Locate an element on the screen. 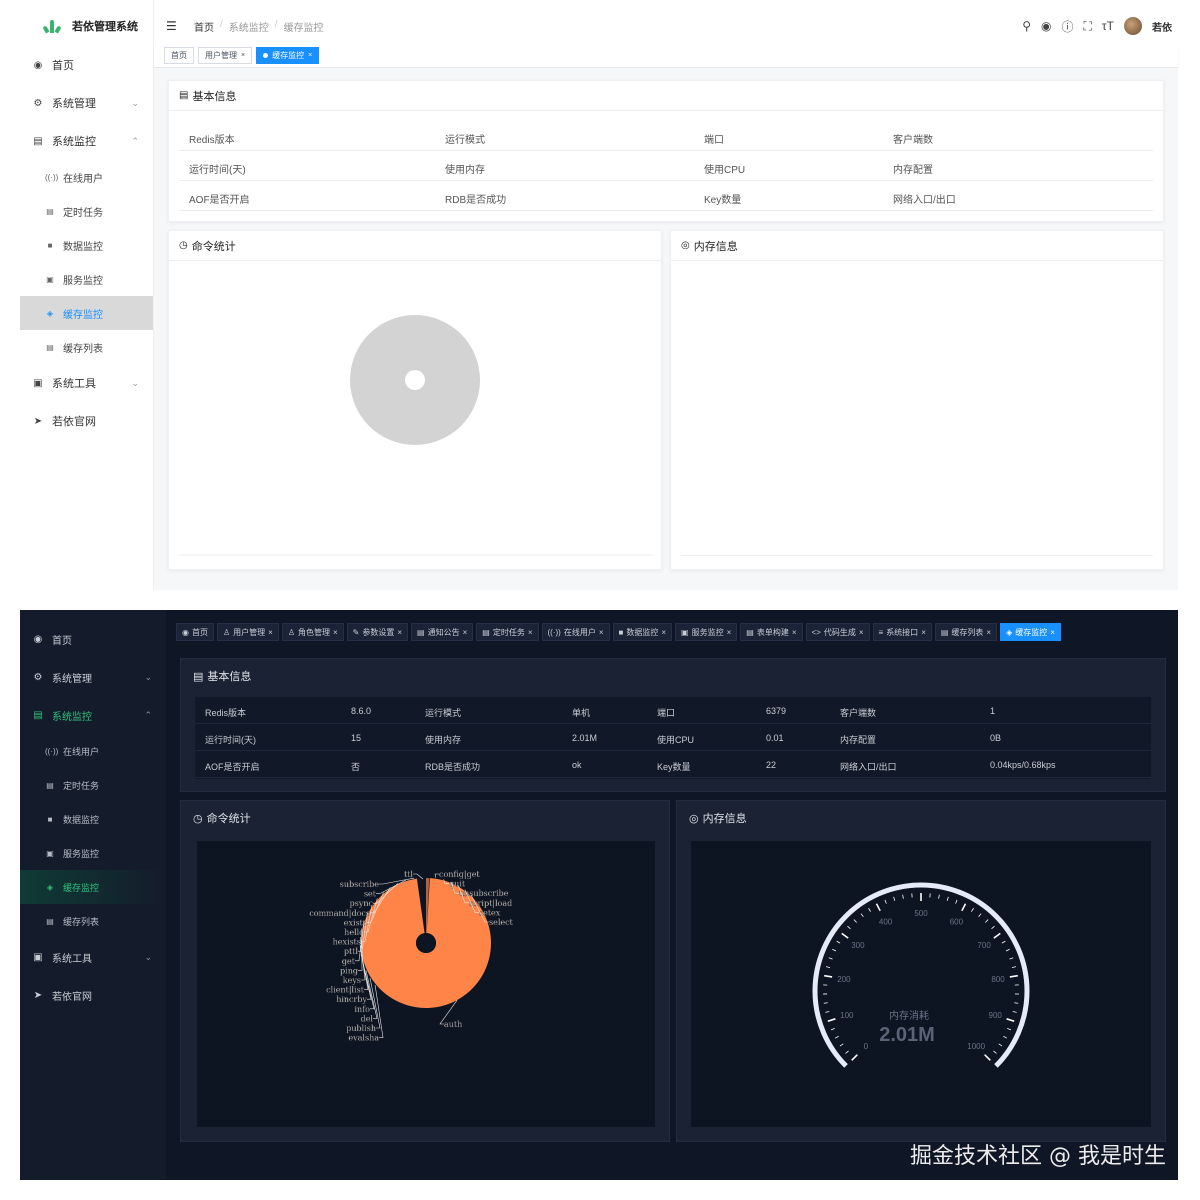 The image size is (1200, 1200). tag-cache-monitor: 缓存监控 × is located at coordinates (288, 55).